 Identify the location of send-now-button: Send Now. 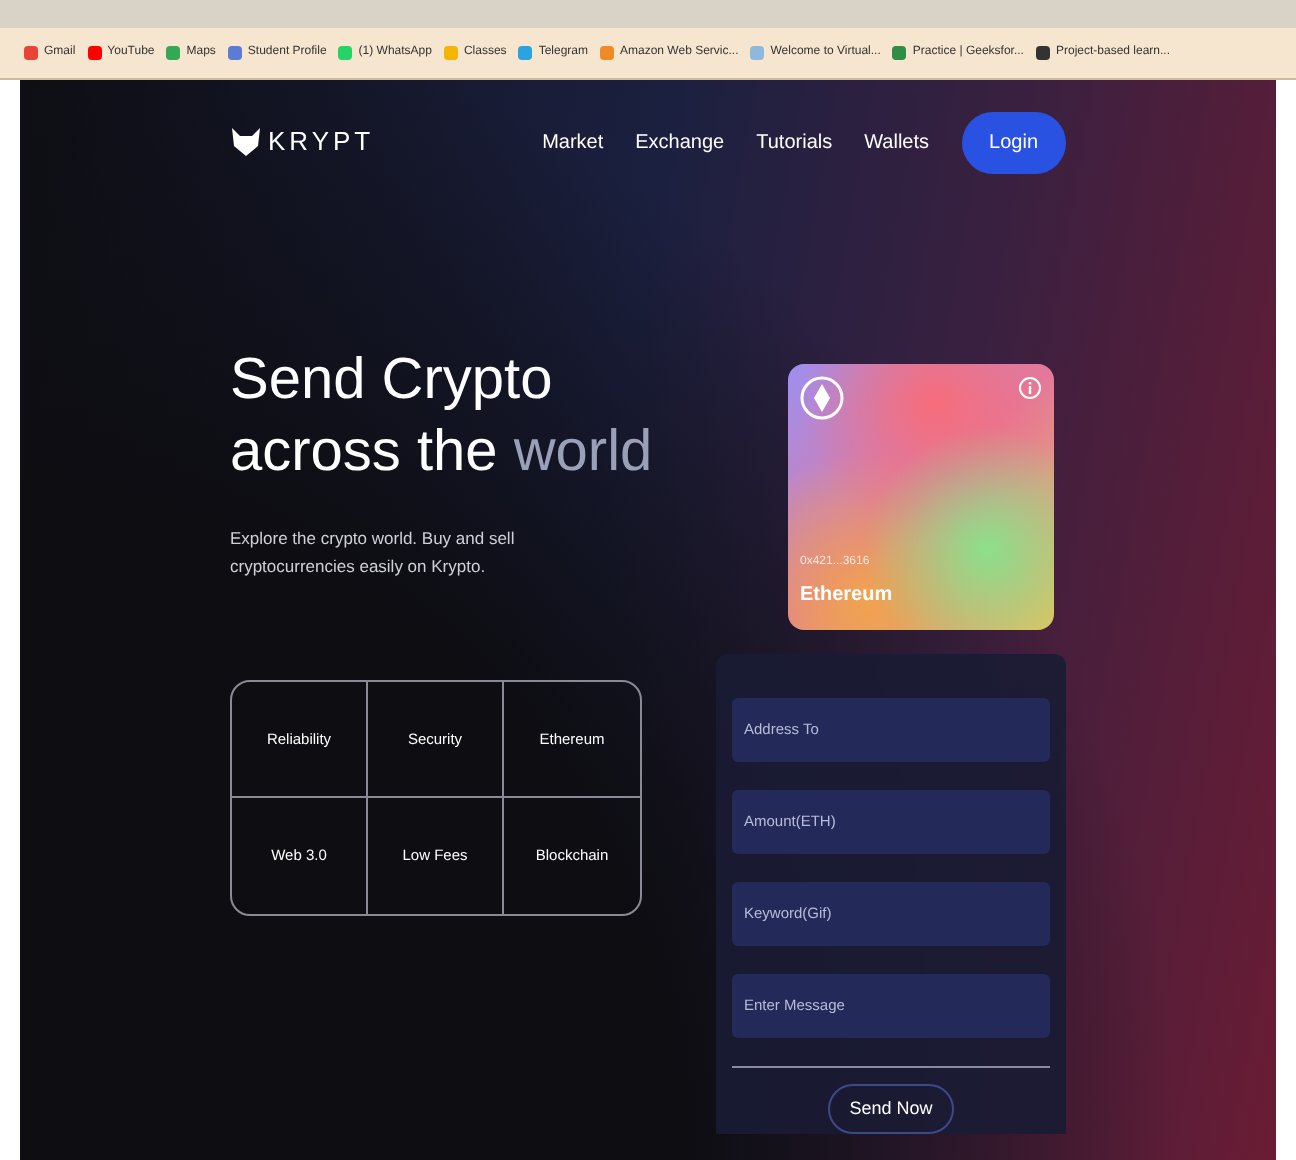
(891, 1108).